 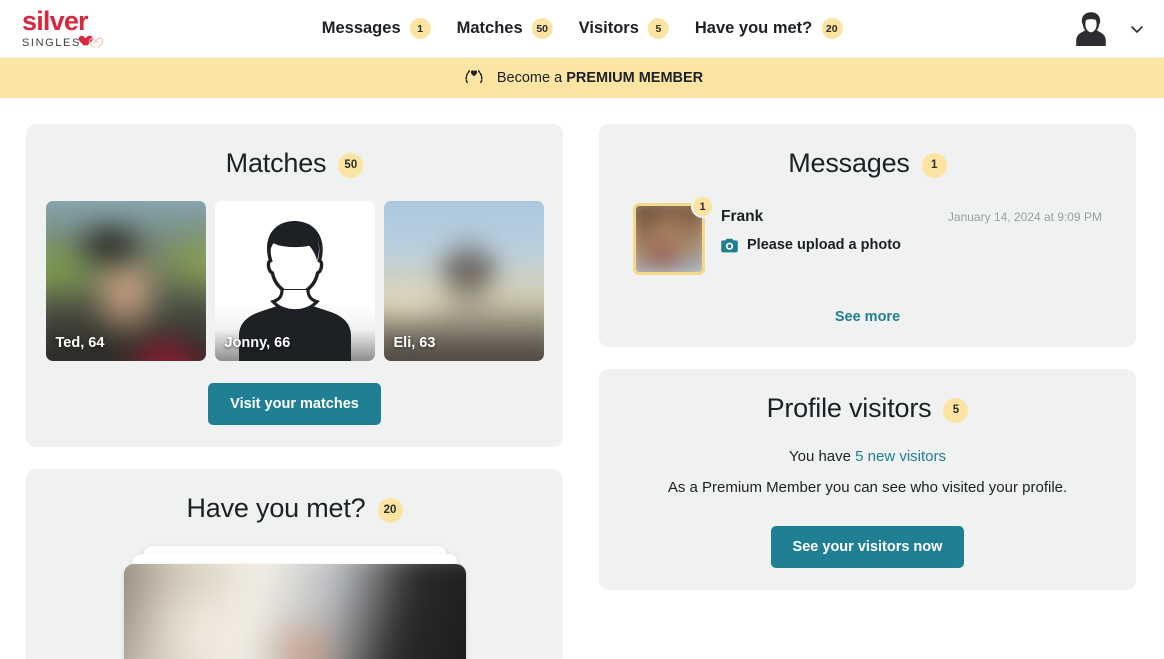 What do you see at coordinates (420, 28) in the screenshot?
I see `nav-badge-messages: 1` at bounding box center [420, 28].